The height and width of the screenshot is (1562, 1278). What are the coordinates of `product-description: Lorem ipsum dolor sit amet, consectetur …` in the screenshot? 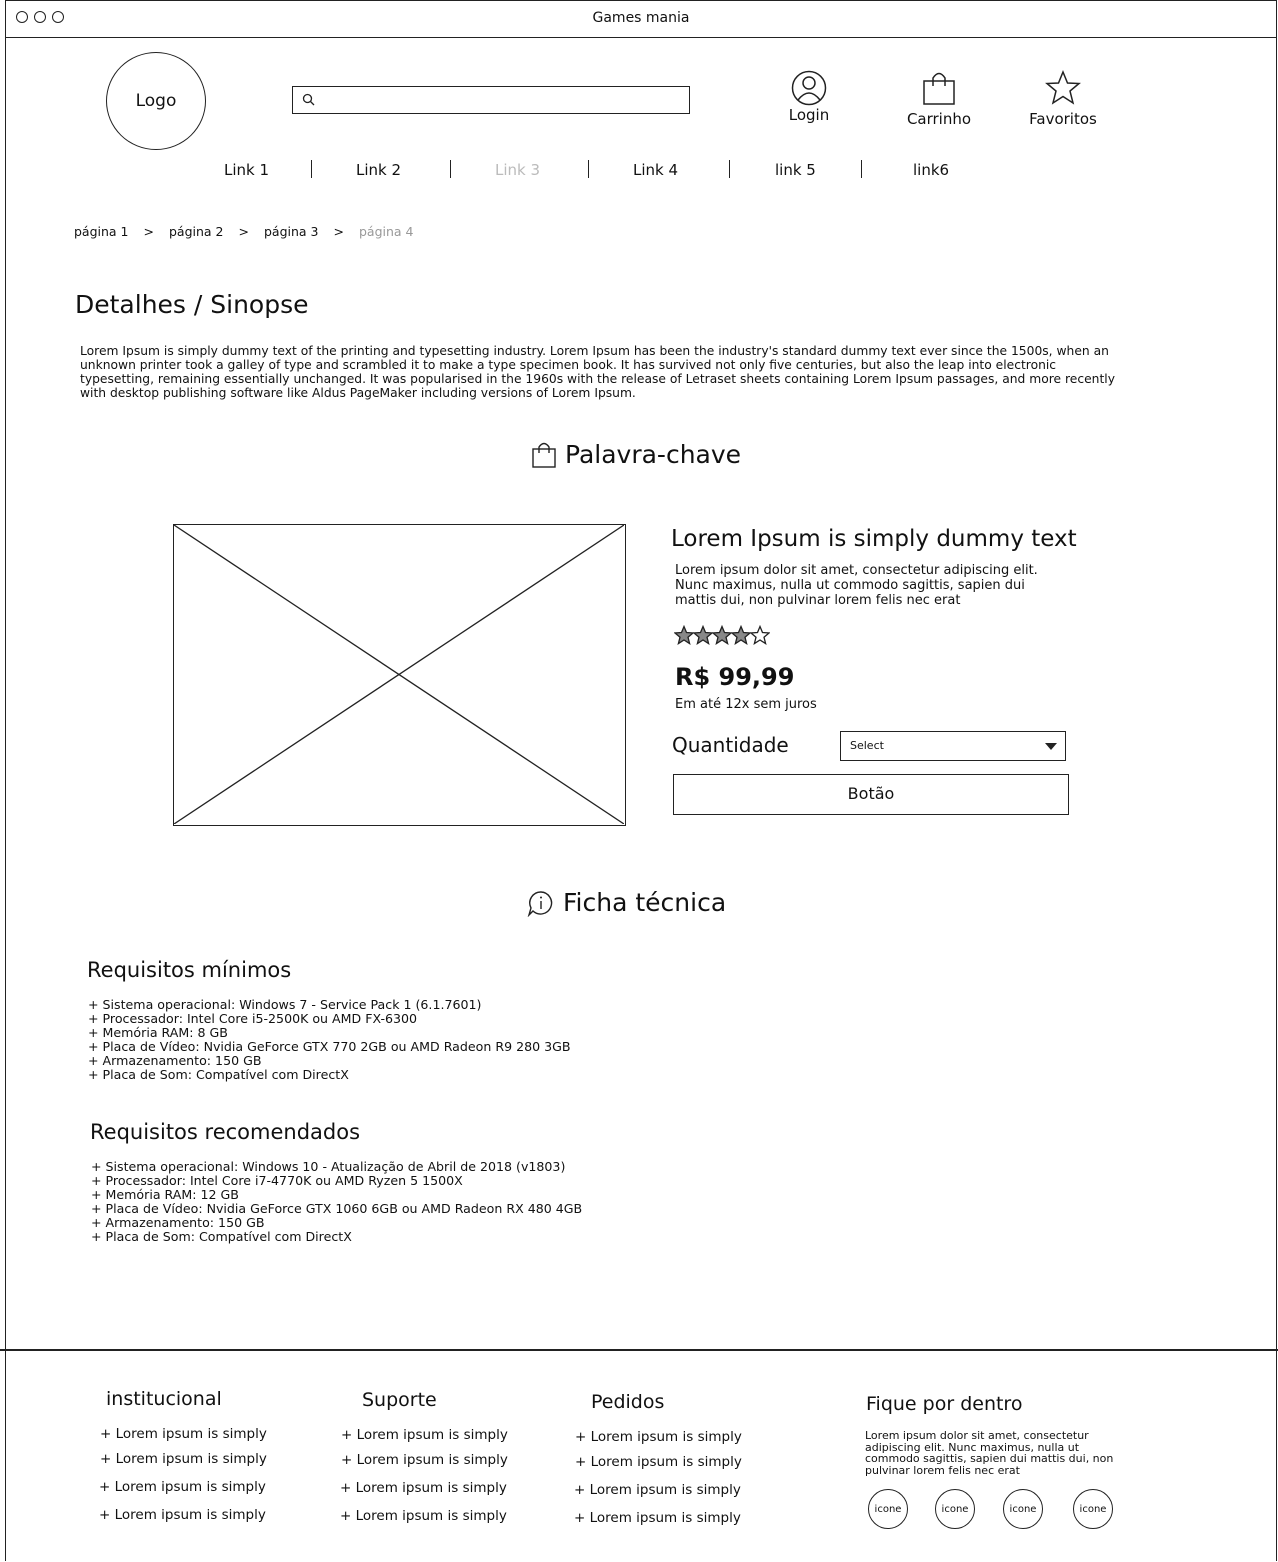 It's located at (856, 585).